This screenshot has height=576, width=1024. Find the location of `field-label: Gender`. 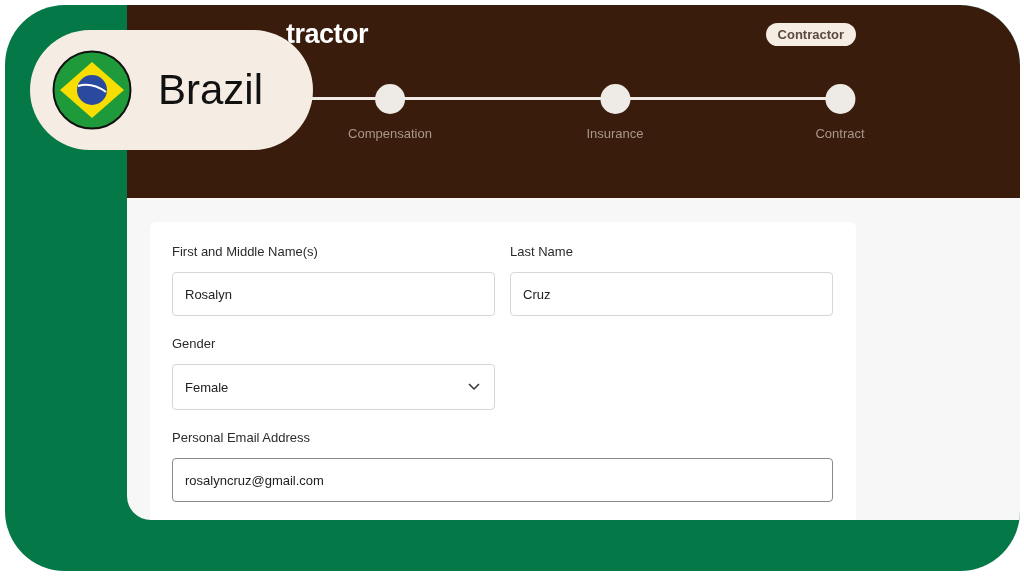

field-label: Gender is located at coordinates (194, 343).